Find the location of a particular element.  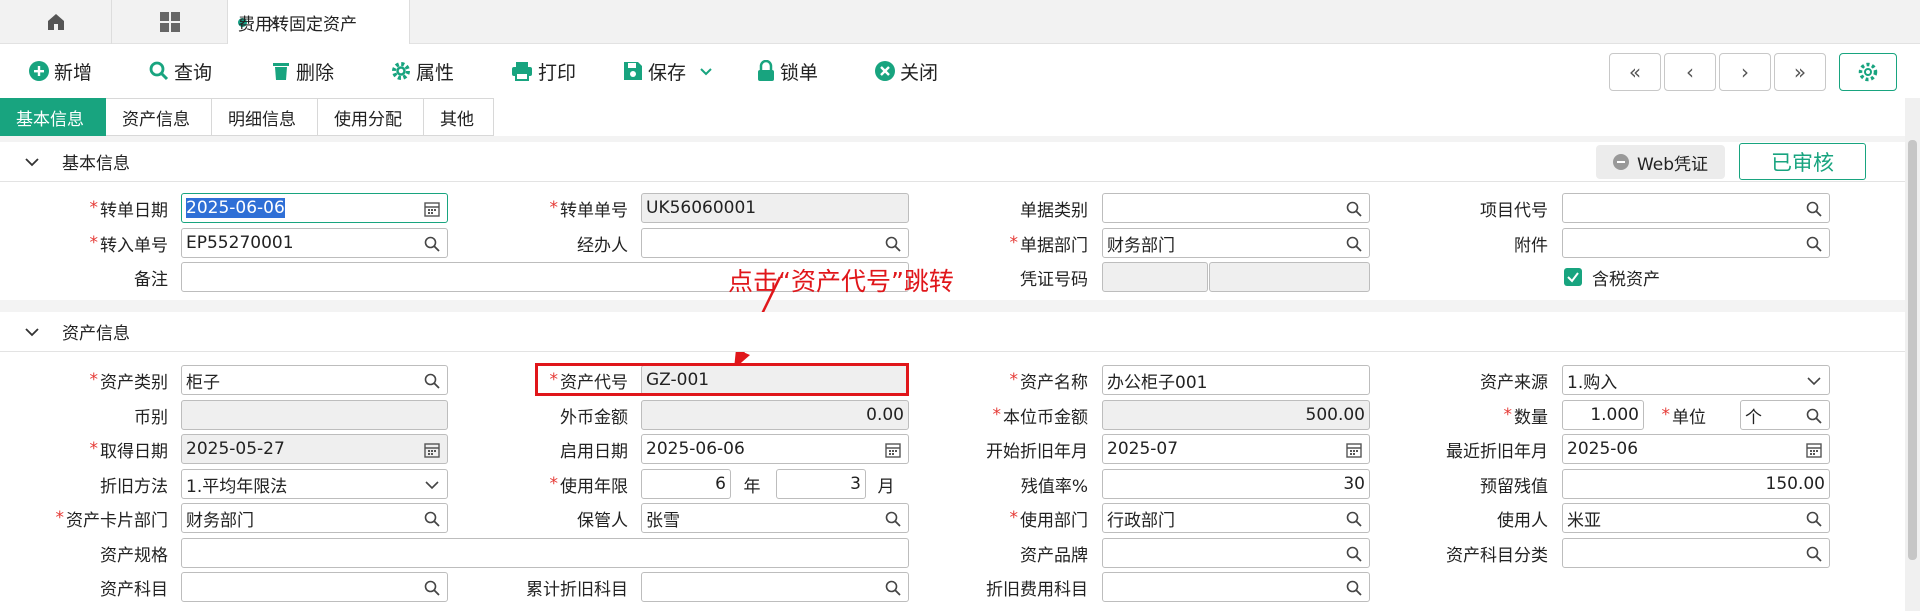

doc-type-field is located at coordinates (1236, 208).